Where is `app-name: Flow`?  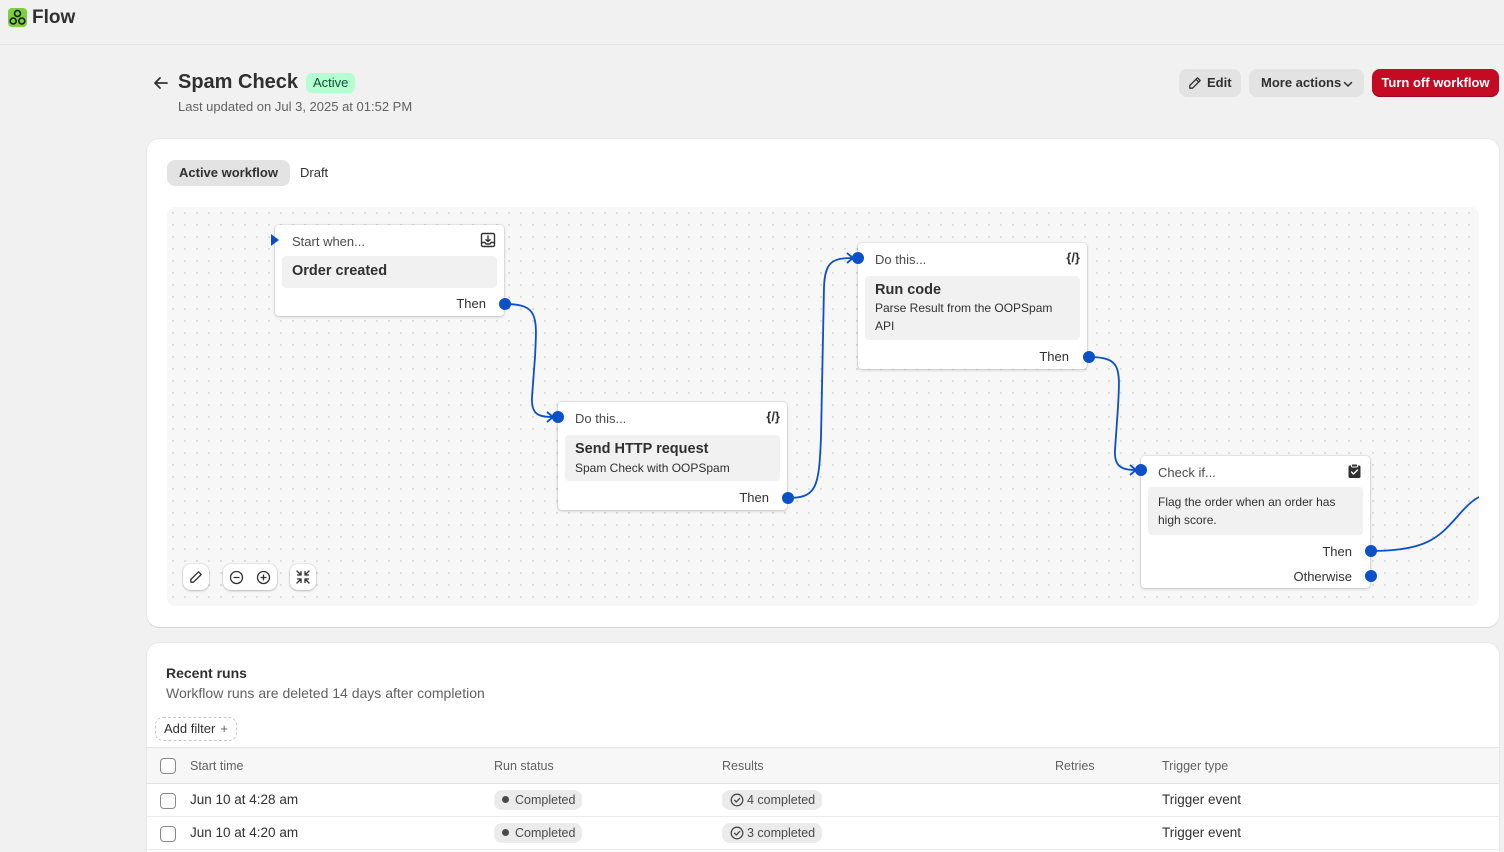 app-name: Flow is located at coordinates (54, 17).